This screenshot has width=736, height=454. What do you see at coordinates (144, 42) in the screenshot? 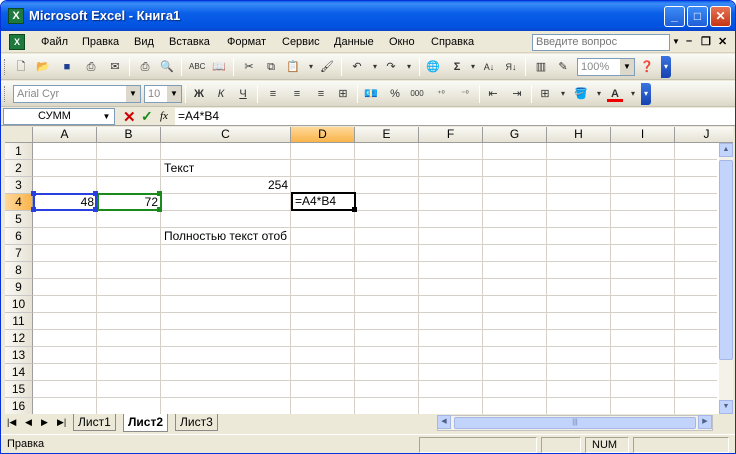
I see `menu-view: Вид` at bounding box center [144, 42].